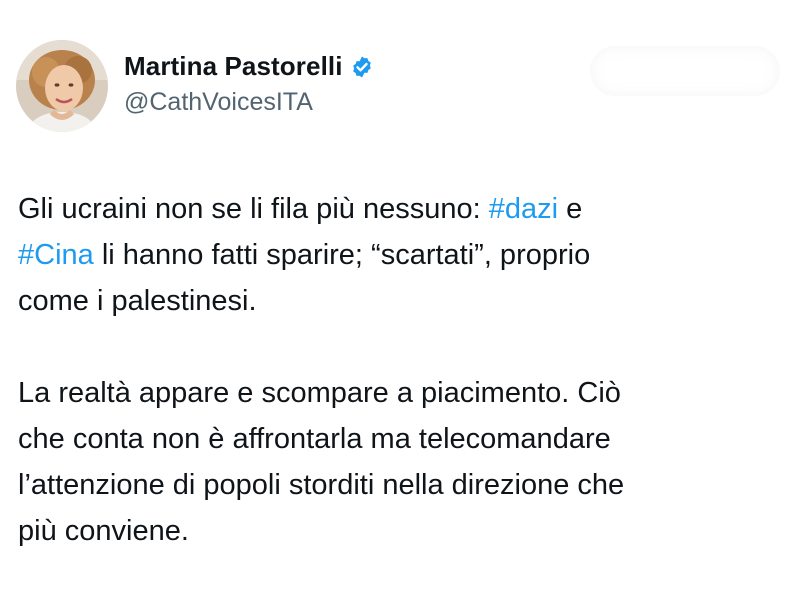  What do you see at coordinates (56, 255) in the screenshot?
I see `hashtag-link: #Cina` at bounding box center [56, 255].